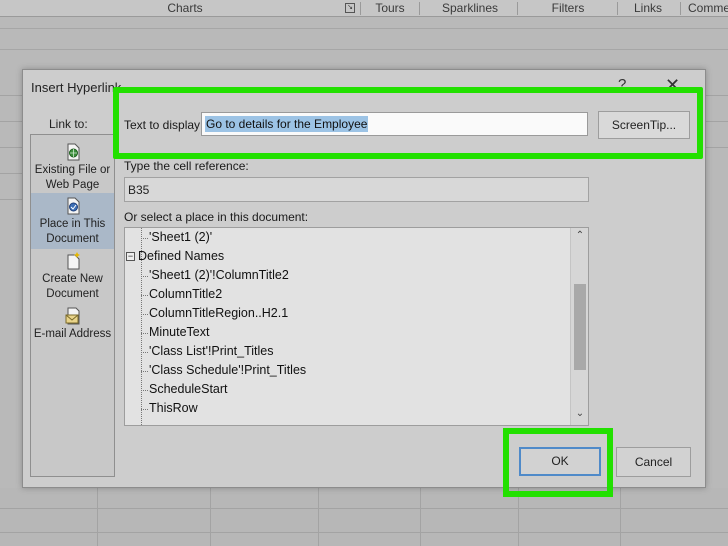  I want to click on place-in-this-document: Place in This Document, so click(72, 221).